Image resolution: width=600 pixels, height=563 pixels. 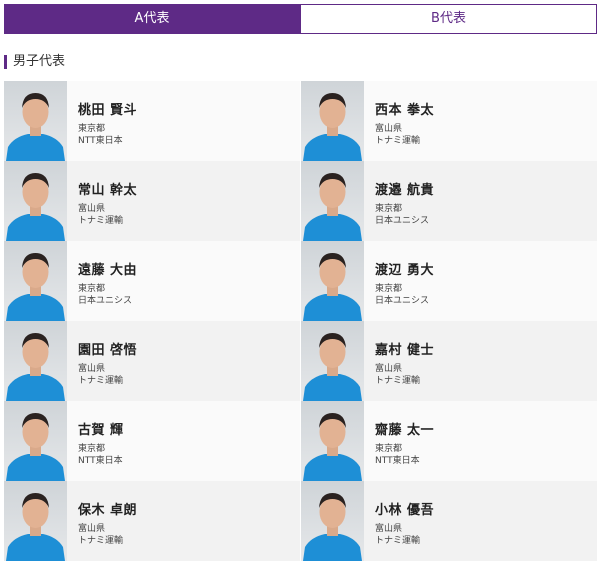 What do you see at coordinates (34, 62) in the screenshot?
I see `section-title: 男子代表` at bounding box center [34, 62].